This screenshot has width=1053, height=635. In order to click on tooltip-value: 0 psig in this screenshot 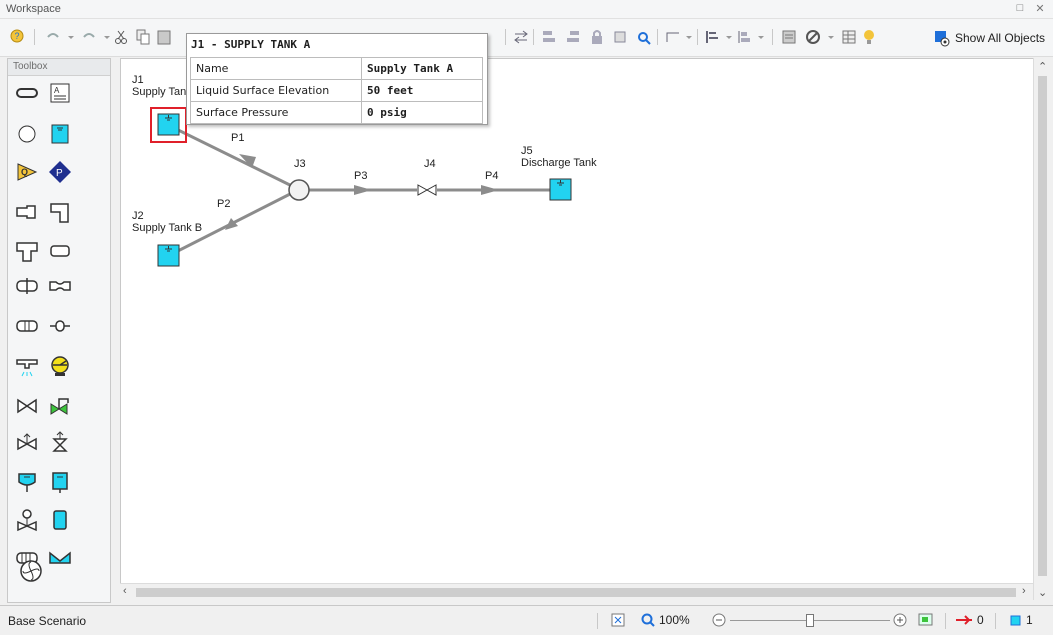, I will do `click(422, 112)`.